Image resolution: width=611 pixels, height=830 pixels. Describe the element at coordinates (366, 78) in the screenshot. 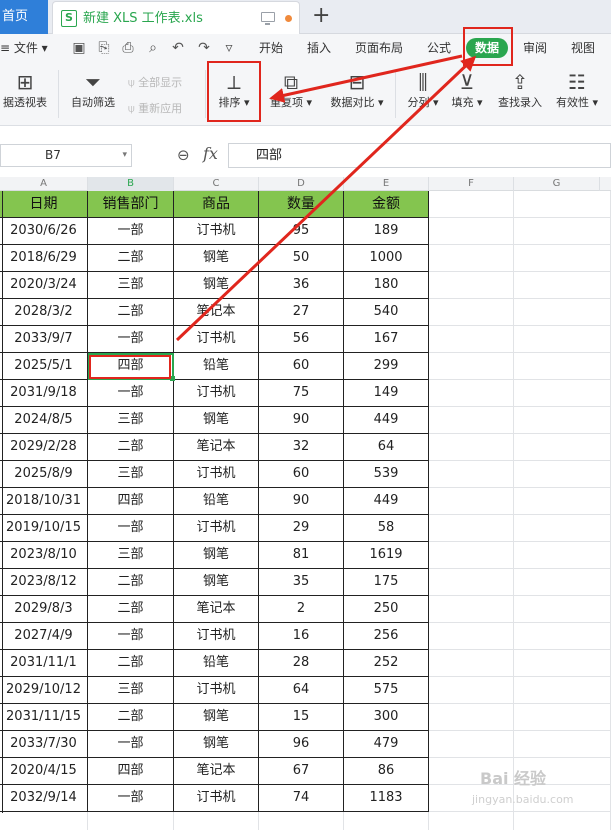

I see `arrow-to-sort` at that location.